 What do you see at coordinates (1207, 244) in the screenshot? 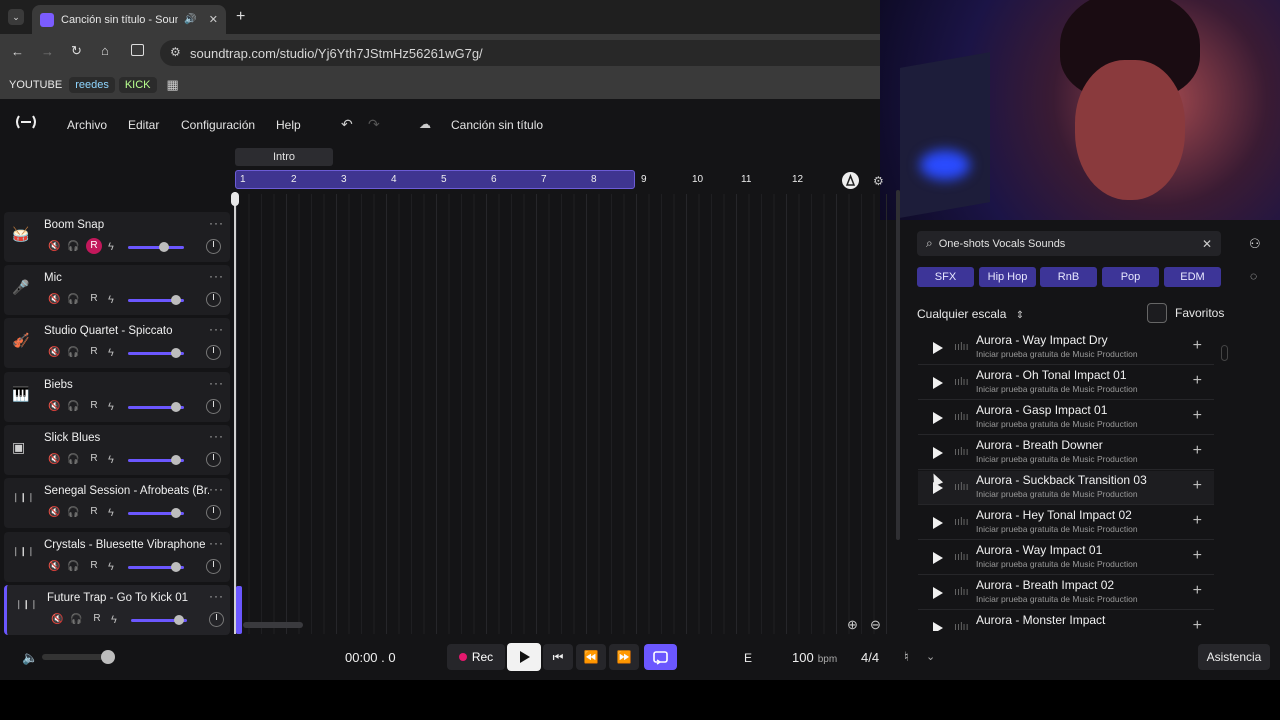
I see `clear-search-icon: ✕` at bounding box center [1207, 244].